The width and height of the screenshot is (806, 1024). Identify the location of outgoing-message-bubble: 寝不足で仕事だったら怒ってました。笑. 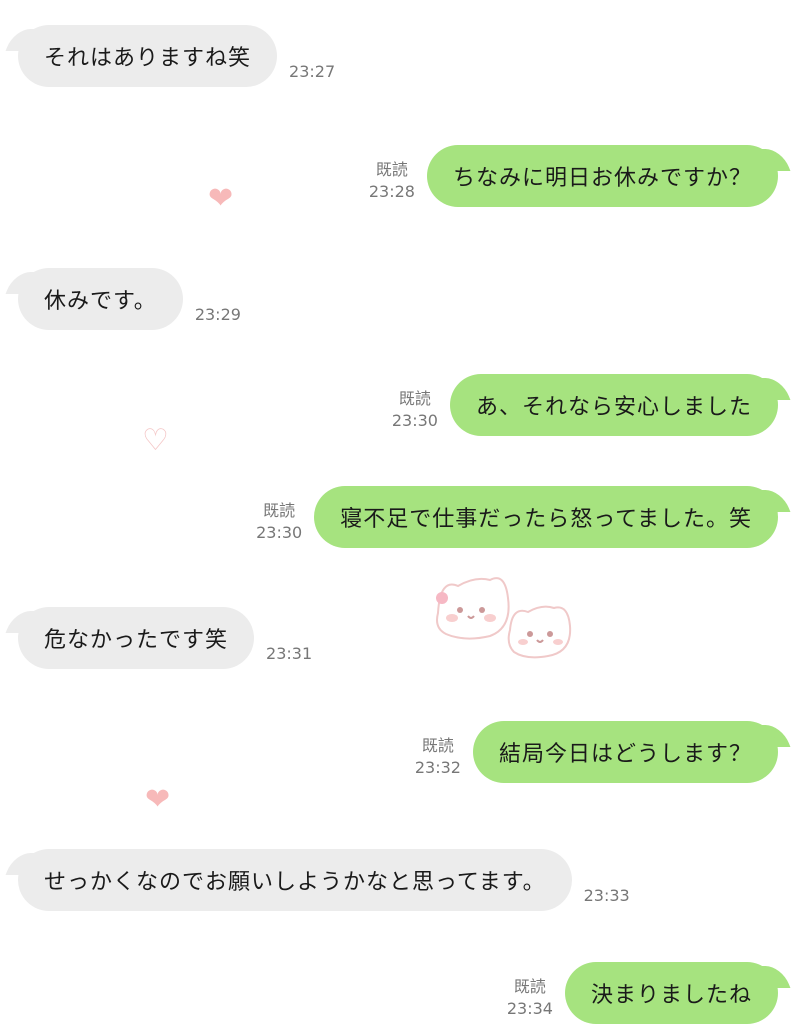
(546, 517).